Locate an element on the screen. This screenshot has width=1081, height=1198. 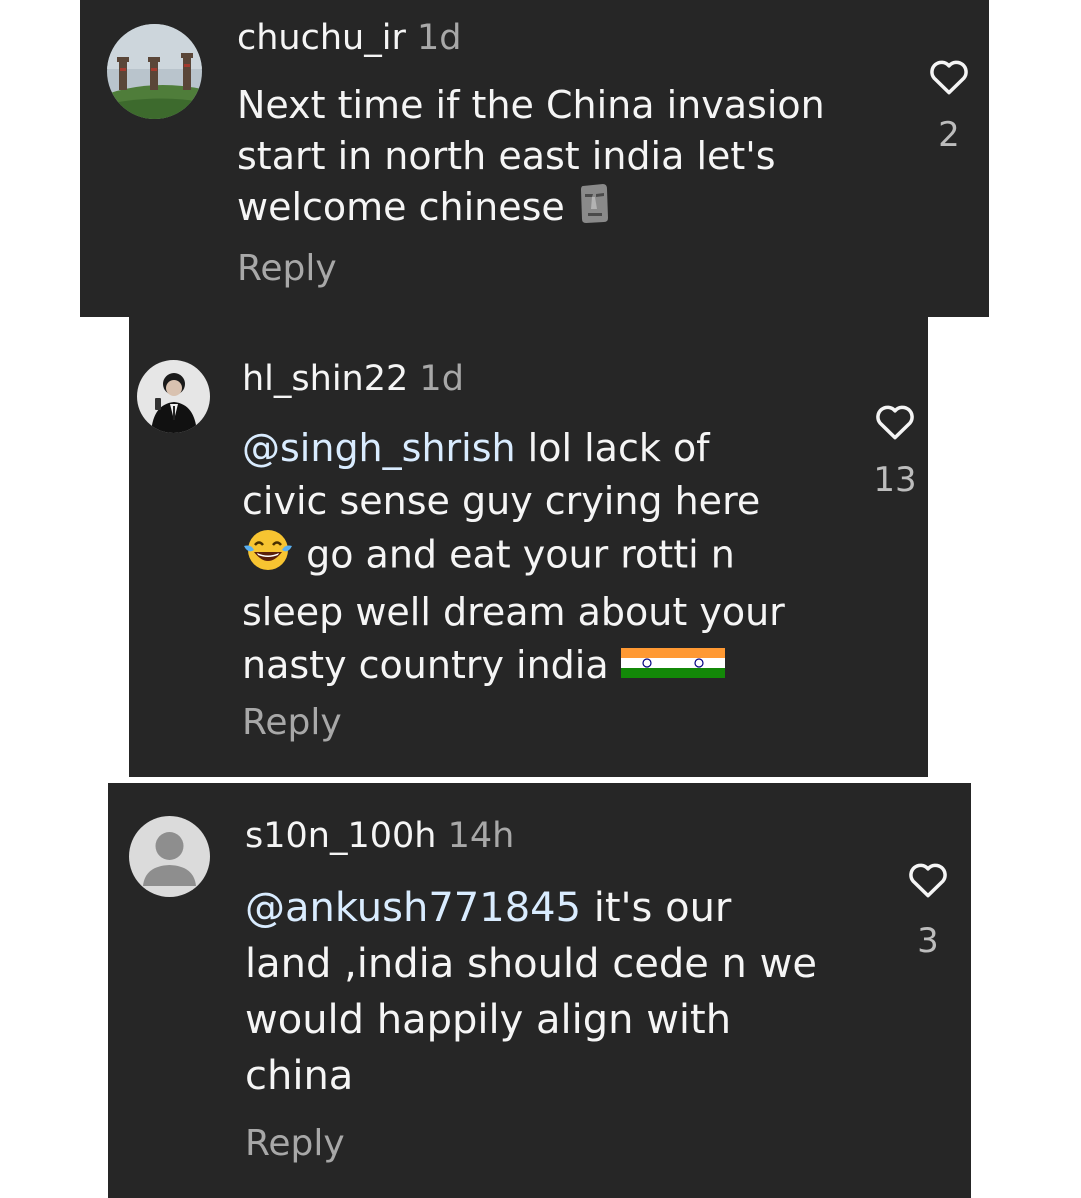
person-avatar-icon is located at coordinates (173, 396).